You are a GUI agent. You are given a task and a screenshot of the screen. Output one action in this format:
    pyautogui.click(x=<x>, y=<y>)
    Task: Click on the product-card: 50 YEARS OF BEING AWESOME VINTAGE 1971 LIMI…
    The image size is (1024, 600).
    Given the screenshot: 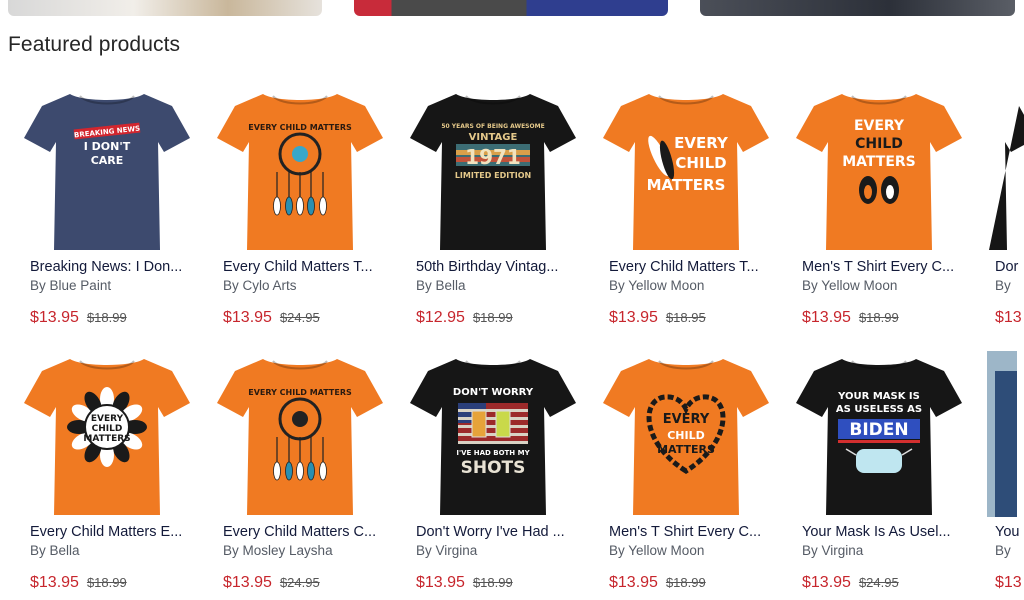 What is the action you would take?
    pyautogui.click(x=504, y=206)
    